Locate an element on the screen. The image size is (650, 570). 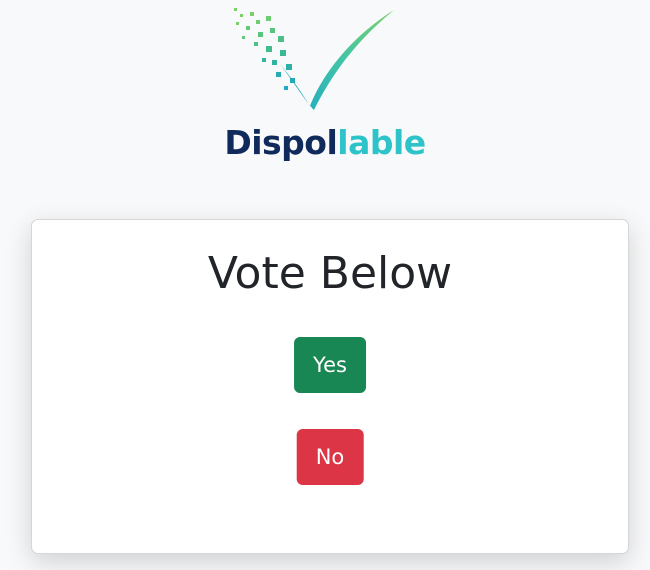
brand-wordmark: Dispollable is located at coordinates (325, 143).